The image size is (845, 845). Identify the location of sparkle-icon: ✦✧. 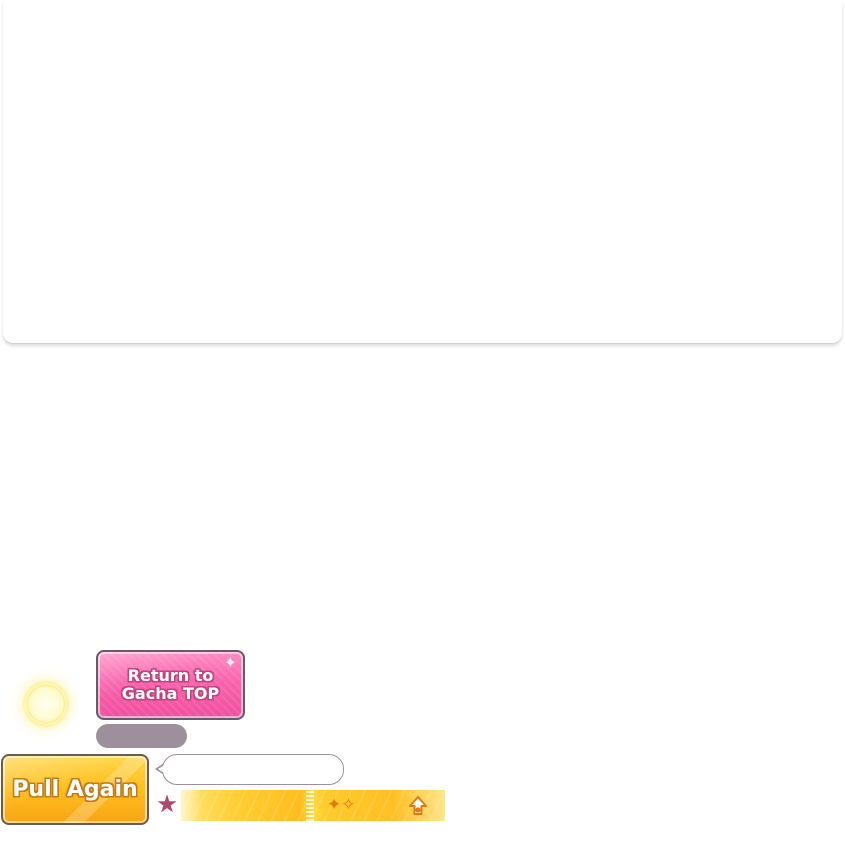
(341, 805).